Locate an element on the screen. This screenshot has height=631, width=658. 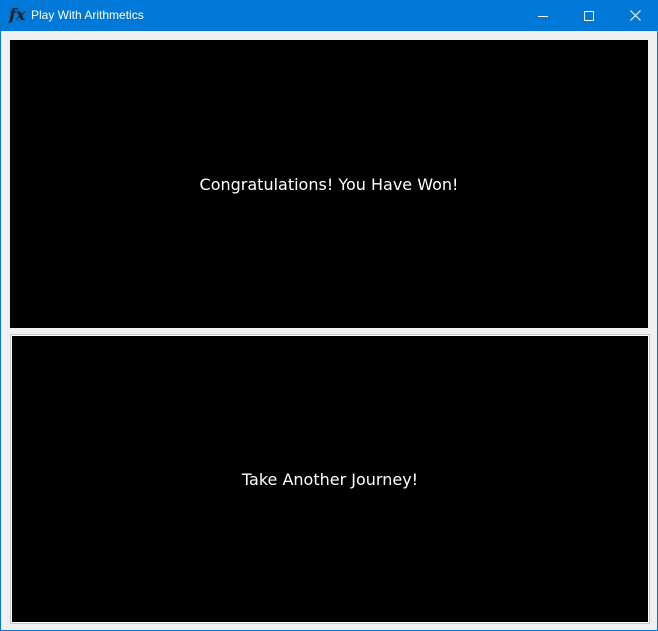
fx-icon: fx is located at coordinates (17, 14).